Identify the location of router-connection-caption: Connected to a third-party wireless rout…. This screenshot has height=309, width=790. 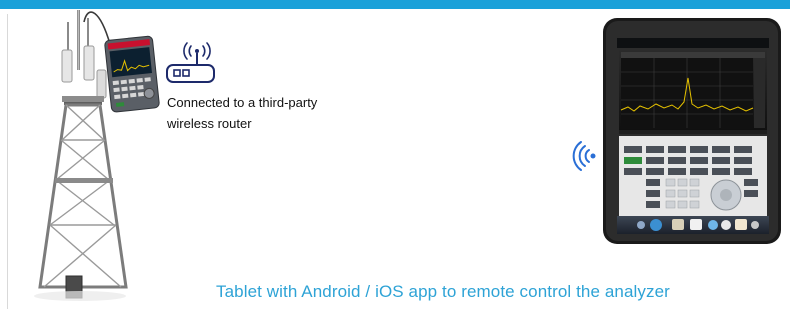
(242, 113).